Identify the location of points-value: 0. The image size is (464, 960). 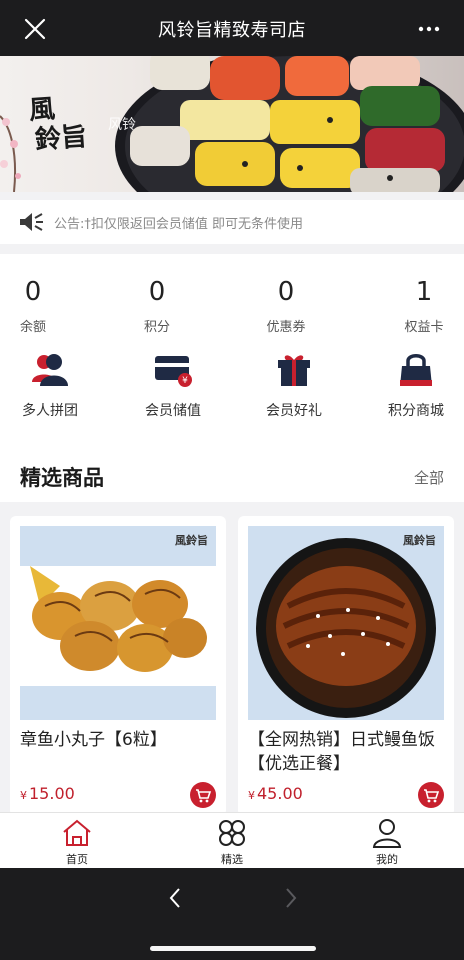
(157, 292).